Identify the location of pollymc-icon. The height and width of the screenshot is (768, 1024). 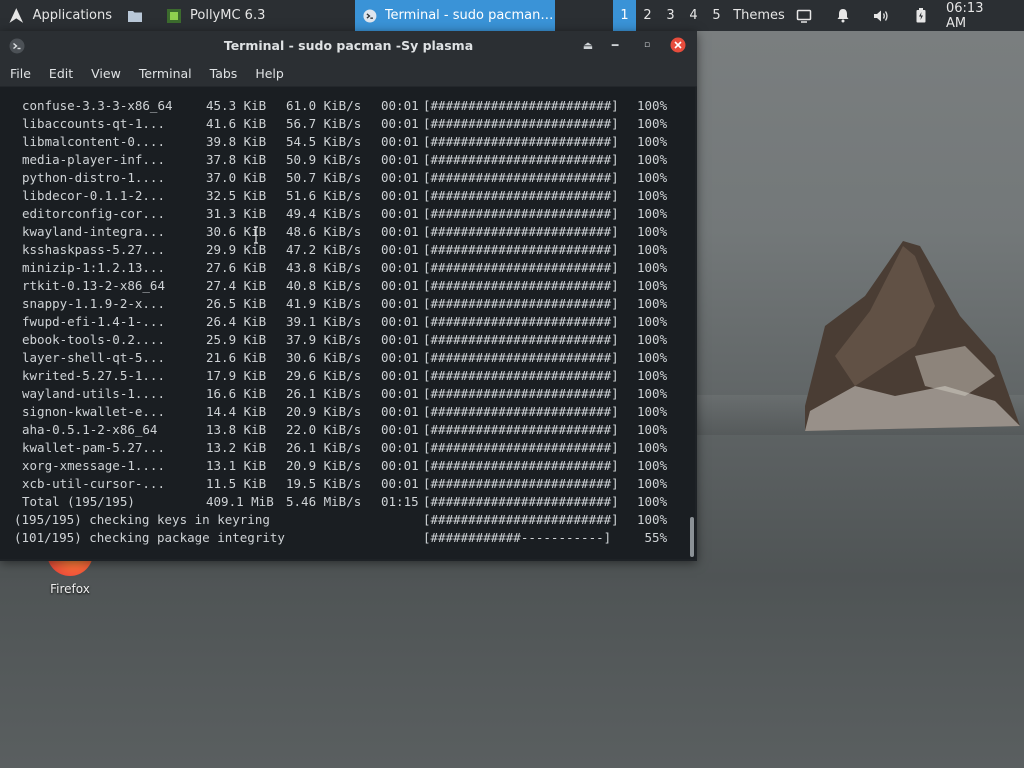
(174, 15).